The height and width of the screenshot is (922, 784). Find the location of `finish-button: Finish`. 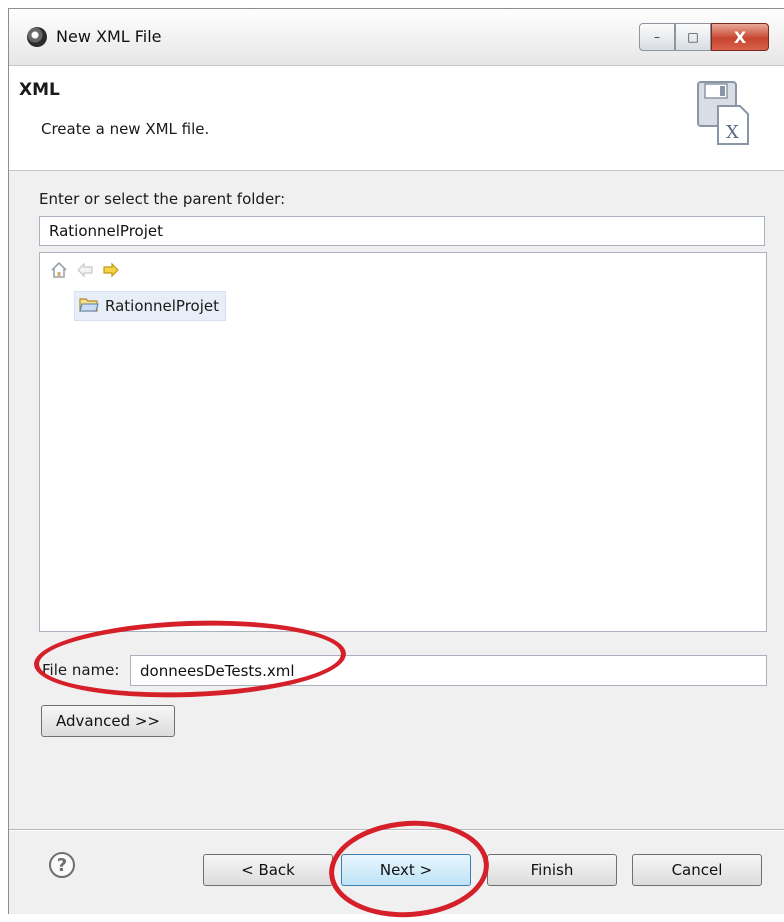

finish-button: Finish is located at coordinates (552, 870).